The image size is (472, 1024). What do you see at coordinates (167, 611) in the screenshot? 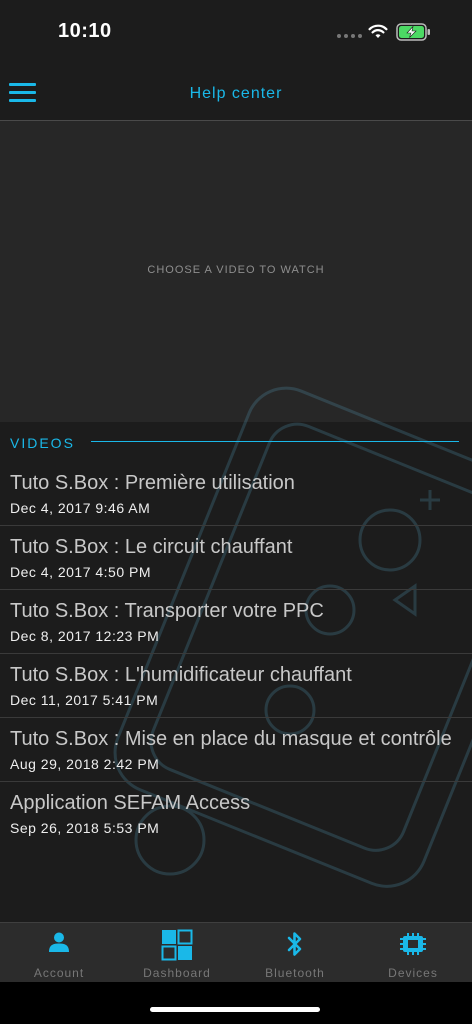
I see `video-title: Tuto S.Box : Transporter votre PPC` at bounding box center [167, 611].